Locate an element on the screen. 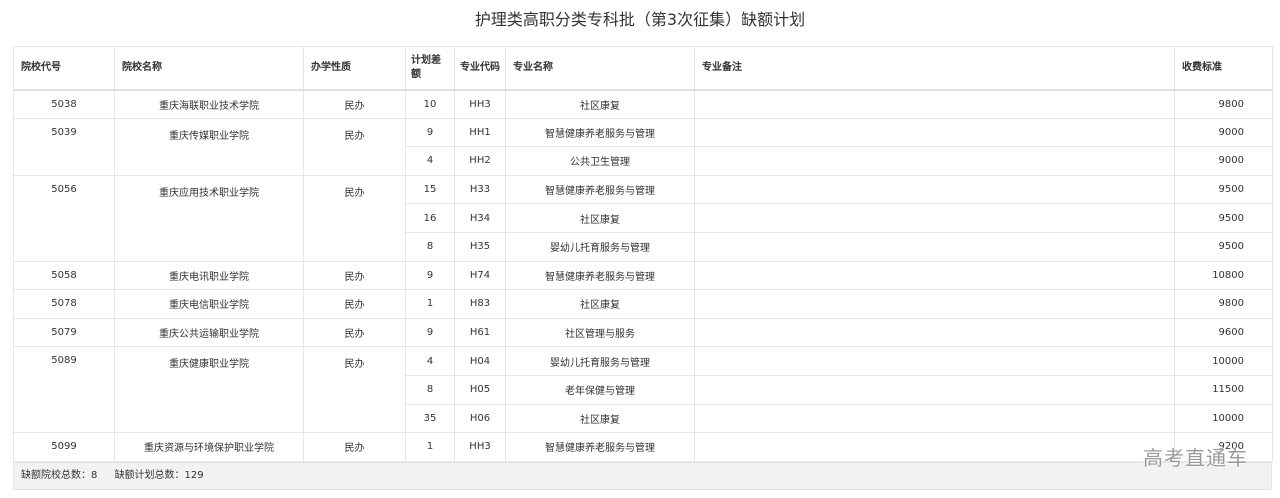  major-code-cell: H06 is located at coordinates (480, 419).